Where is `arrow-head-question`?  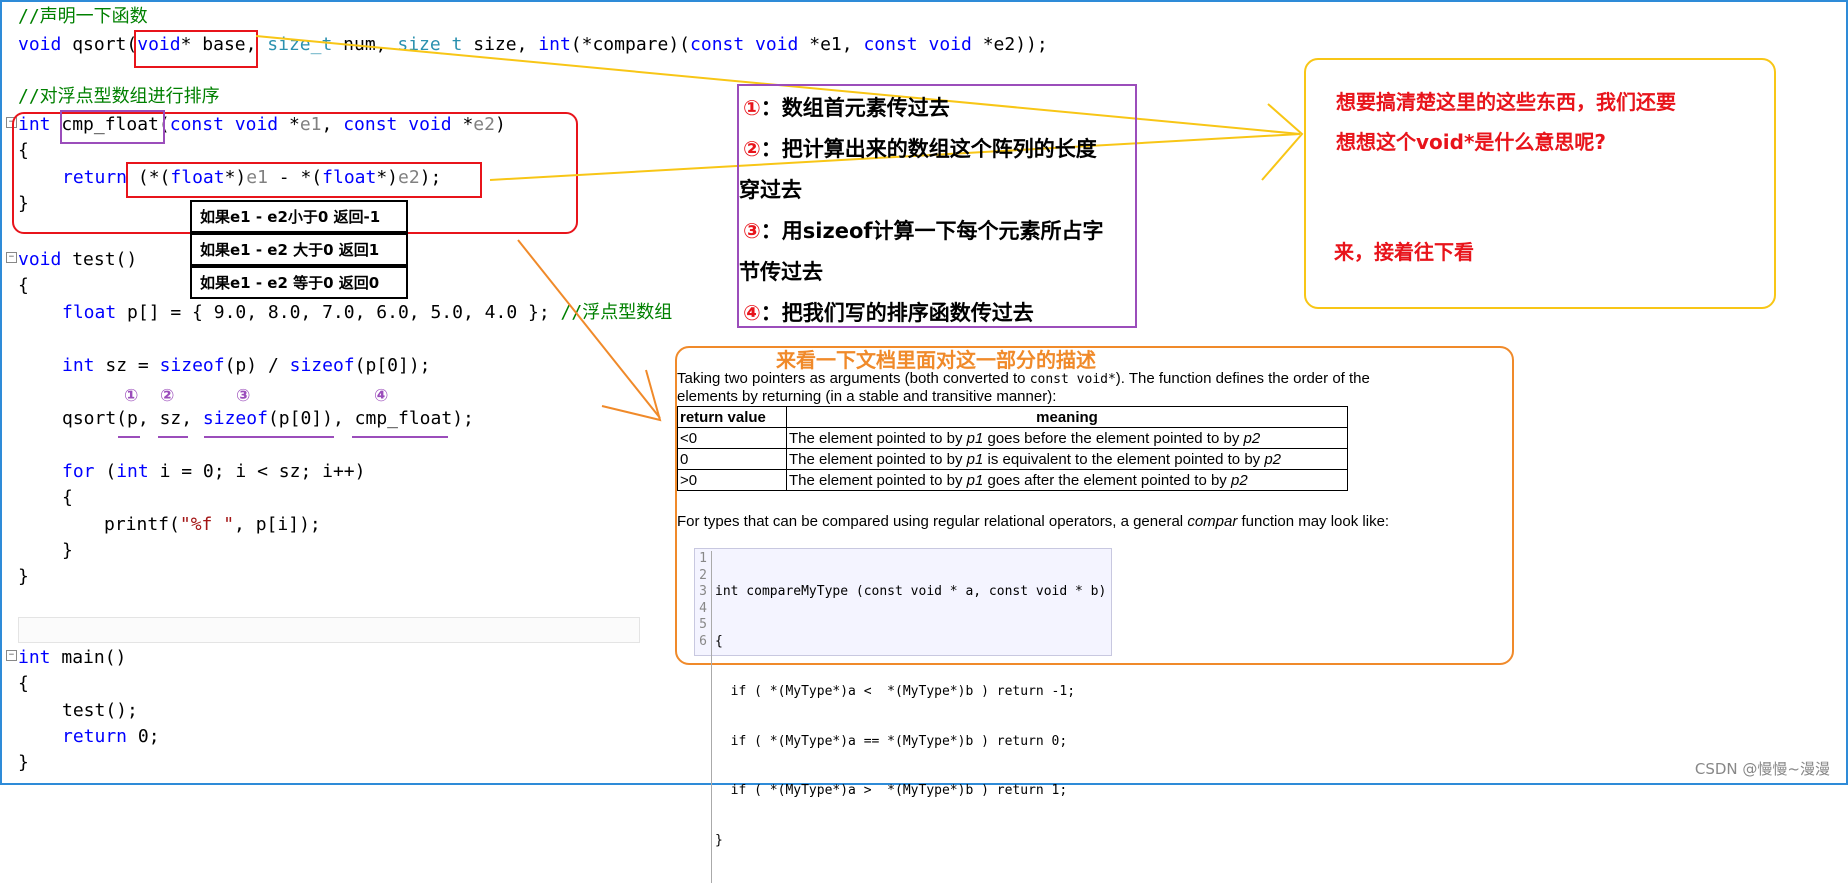 arrow-head-question is located at coordinates (1282, 142).